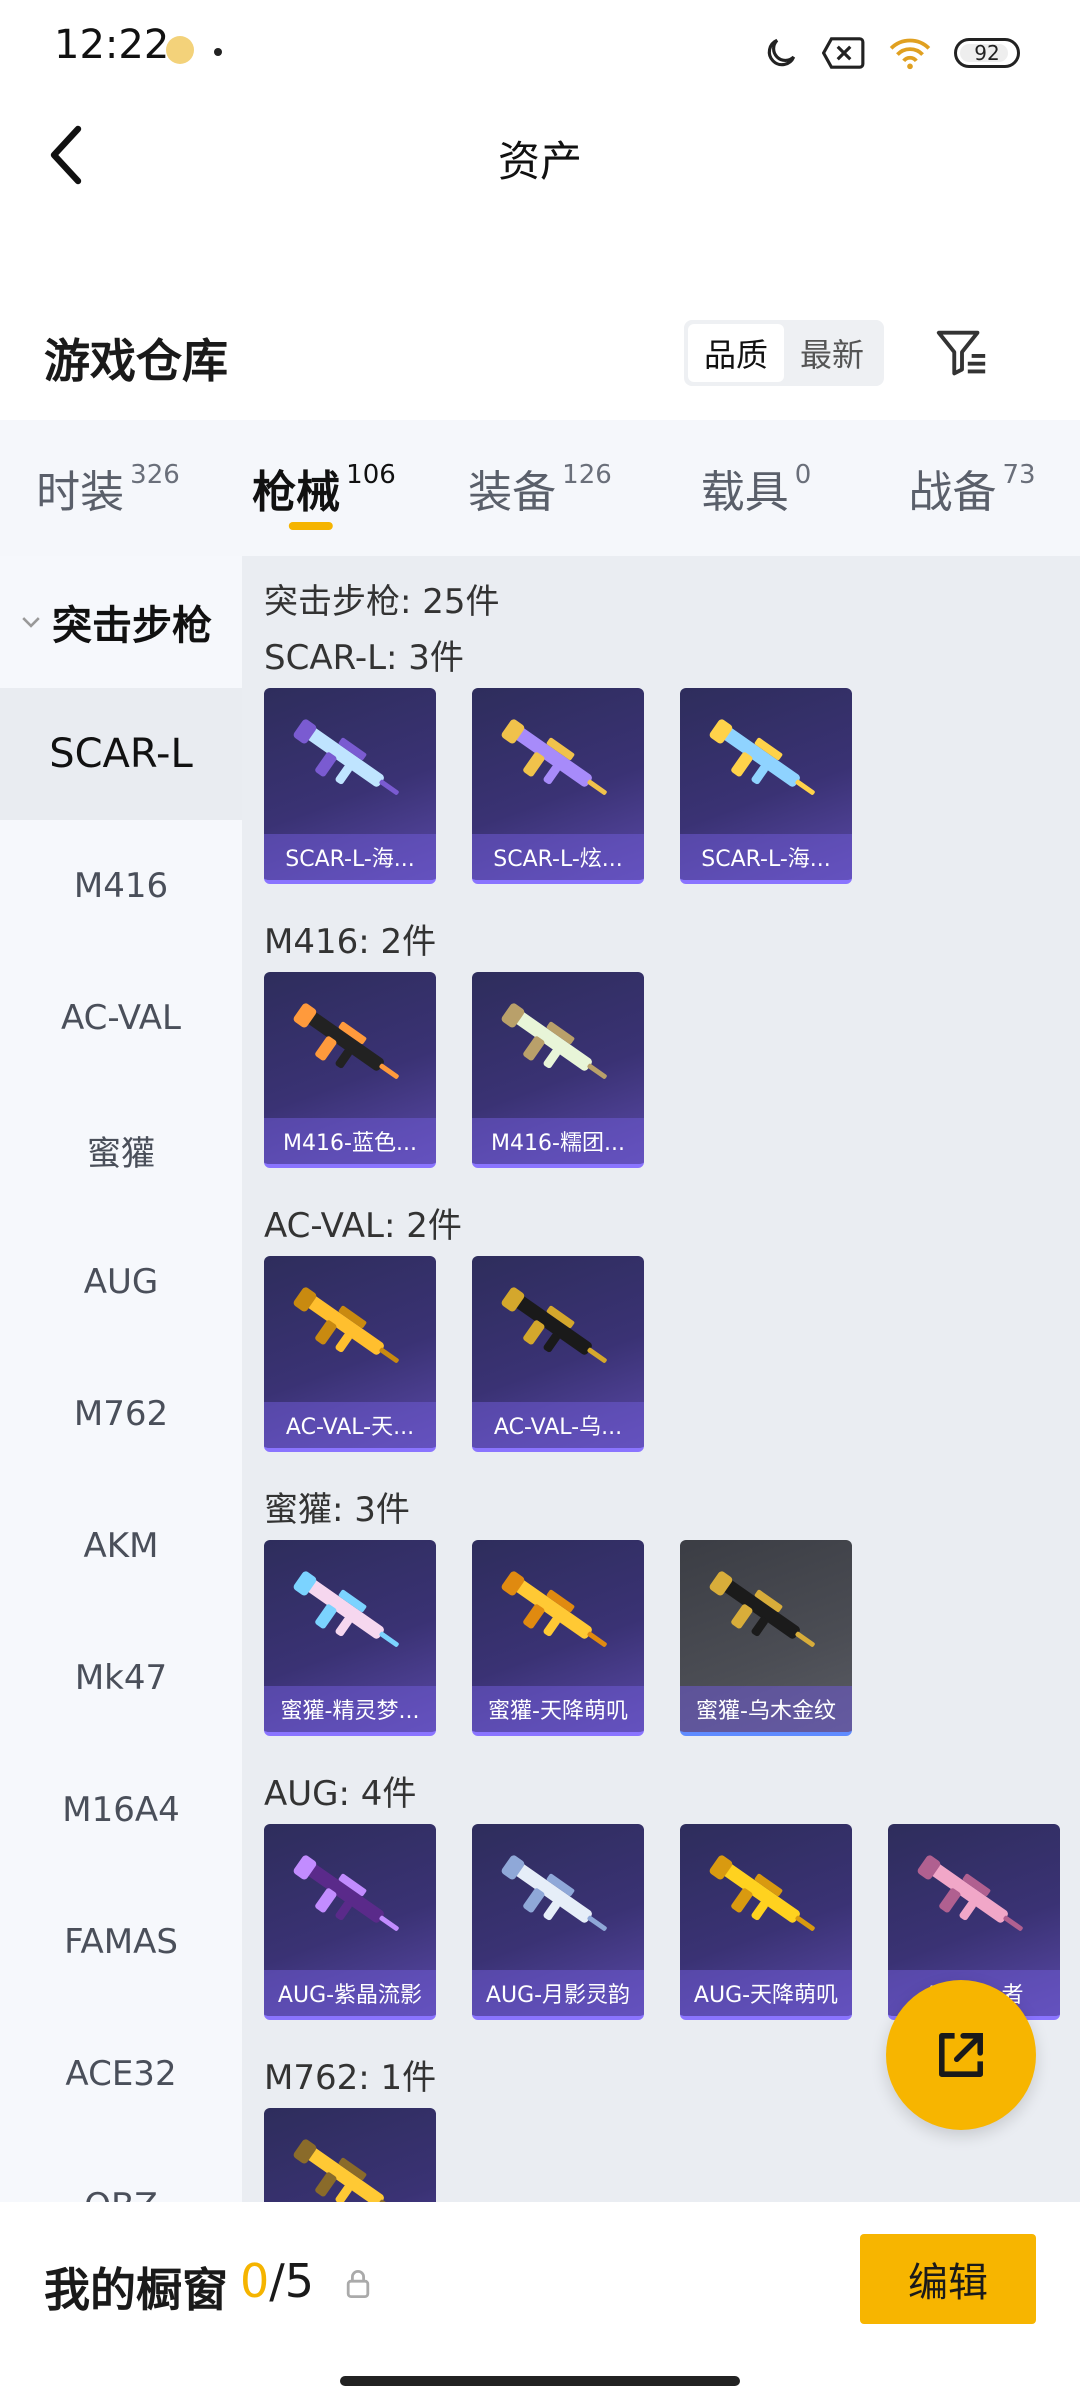  What do you see at coordinates (121, 1678) in the screenshot?
I see `sidebar-item: Mk47` at bounding box center [121, 1678].